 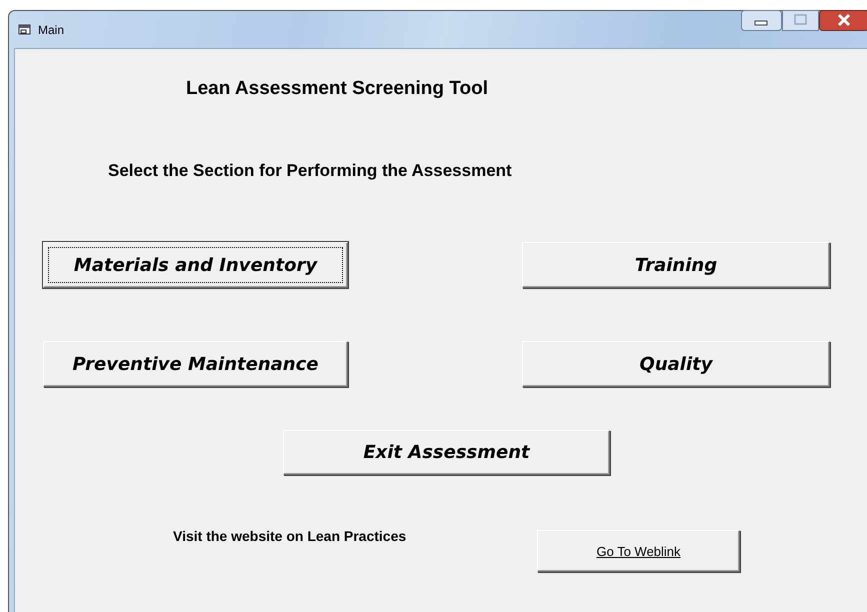 I want to click on window-icon, so click(x=25, y=29).